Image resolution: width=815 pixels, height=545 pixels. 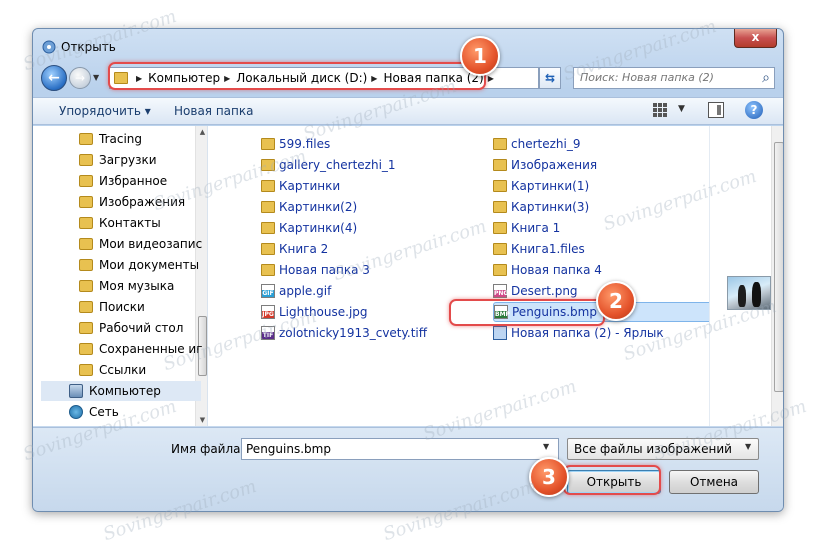 What do you see at coordinates (208, 449) in the screenshot?
I see `filename-label: Имя файла:` at bounding box center [208, 449].